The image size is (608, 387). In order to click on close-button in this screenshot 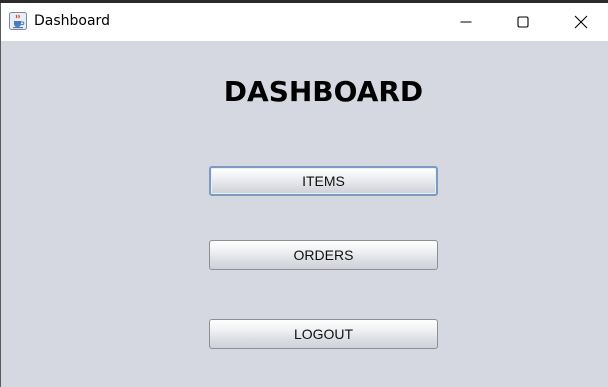, I will do `click(580, 22)`.